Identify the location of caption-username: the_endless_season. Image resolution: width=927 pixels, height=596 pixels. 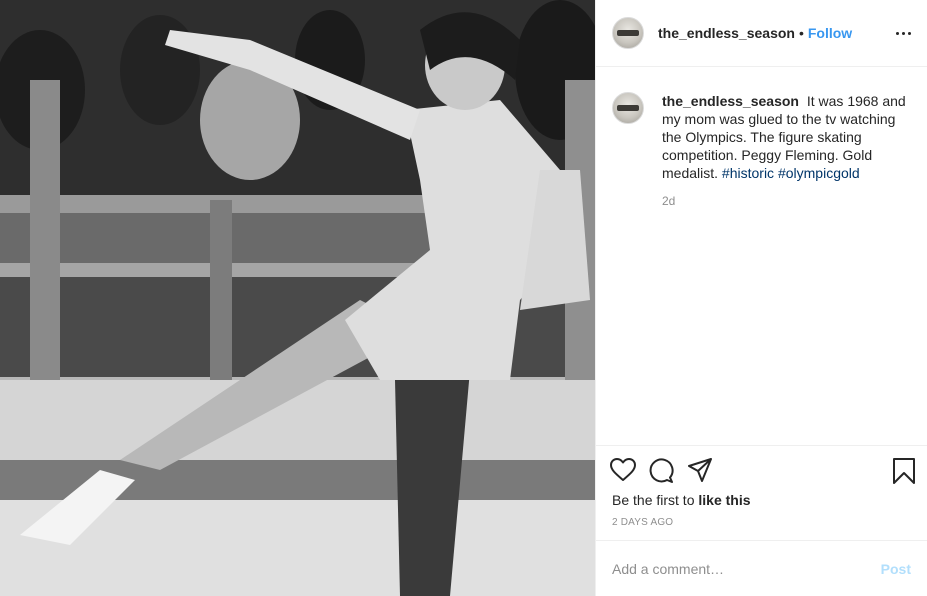
(730, 101).